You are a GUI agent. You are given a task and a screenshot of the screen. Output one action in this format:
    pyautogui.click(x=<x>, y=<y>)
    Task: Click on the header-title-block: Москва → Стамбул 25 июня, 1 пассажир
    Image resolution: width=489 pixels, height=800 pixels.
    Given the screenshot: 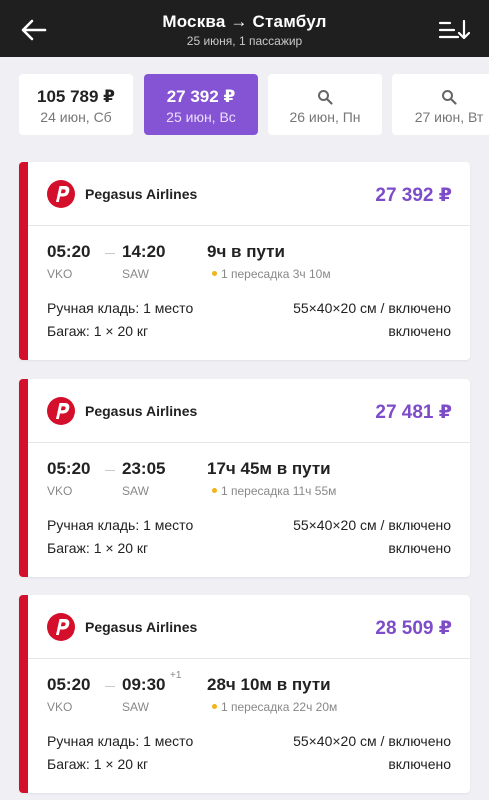 What is the action you would take?
    pyautogui.click(x=244, y=30)
    